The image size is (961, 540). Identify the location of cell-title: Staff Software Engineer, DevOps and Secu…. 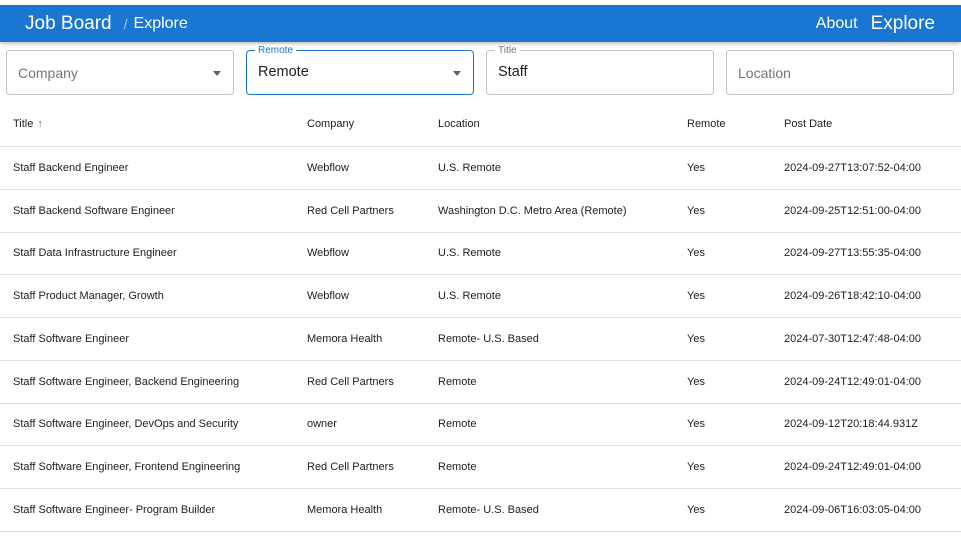
(126, 424).